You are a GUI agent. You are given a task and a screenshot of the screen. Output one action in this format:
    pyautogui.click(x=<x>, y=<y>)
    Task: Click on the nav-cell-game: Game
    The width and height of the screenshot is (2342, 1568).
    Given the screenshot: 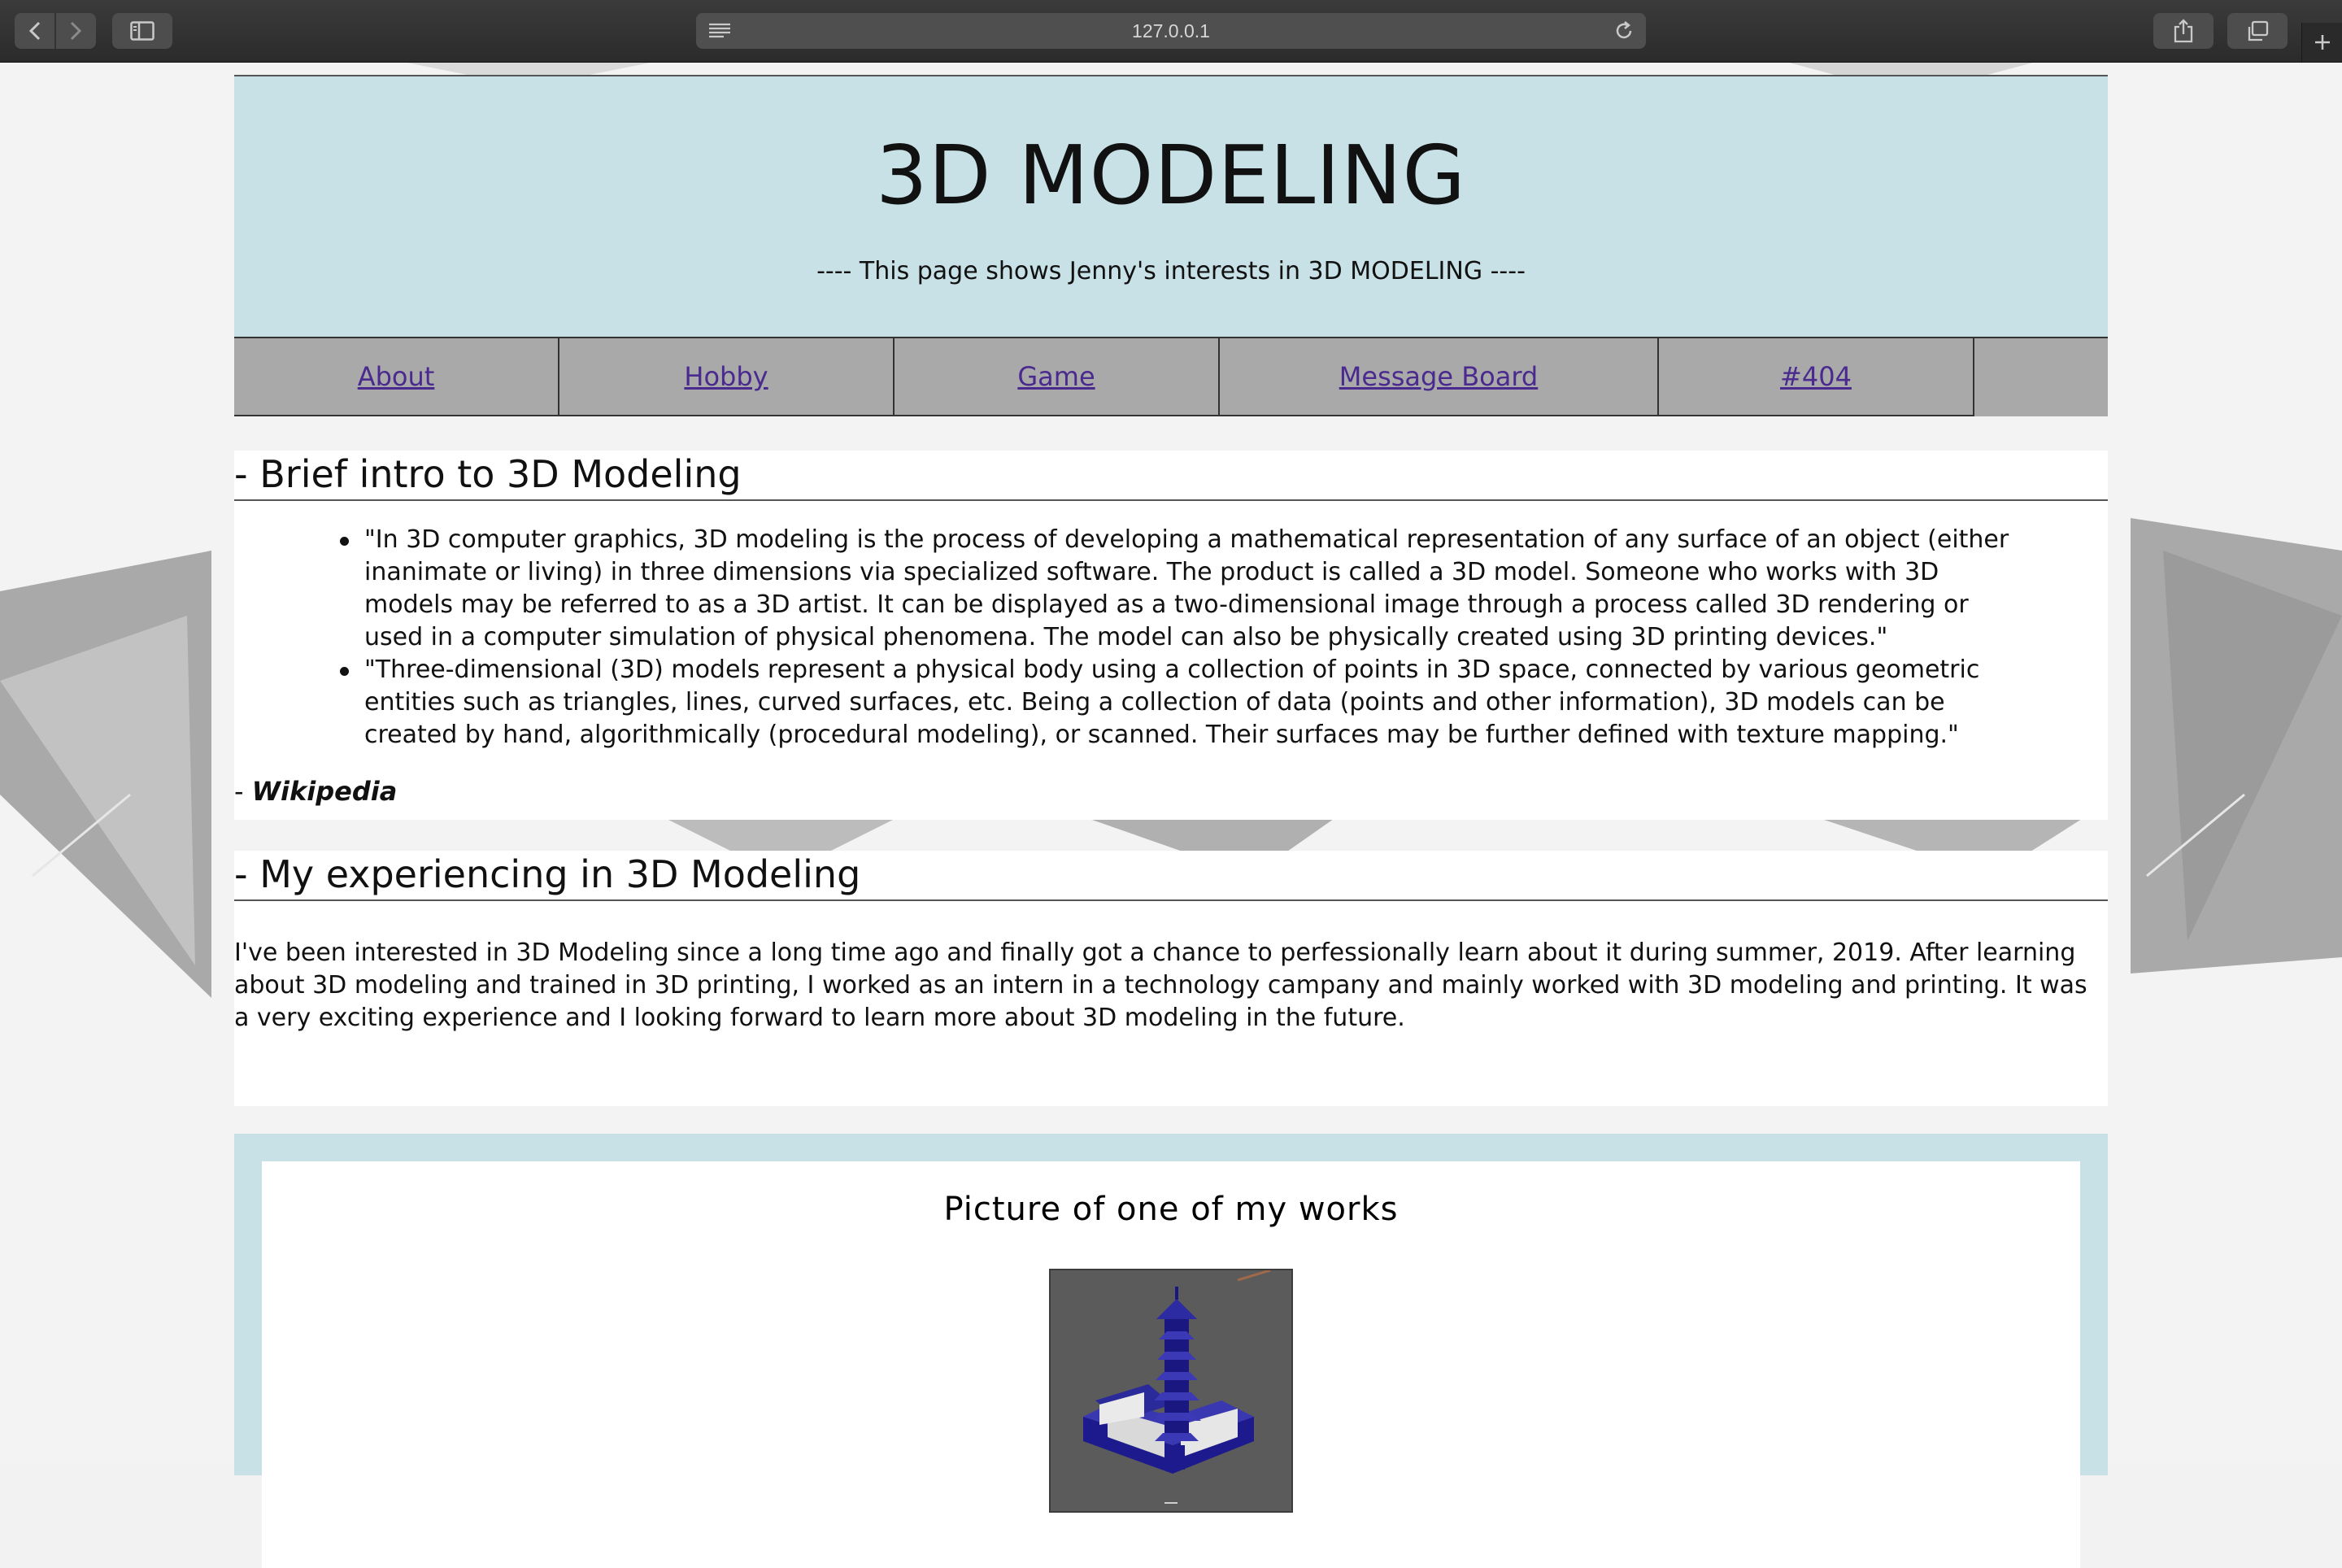 What is the action you would take?
    pyautogui.click(x=1057, y=377)
    